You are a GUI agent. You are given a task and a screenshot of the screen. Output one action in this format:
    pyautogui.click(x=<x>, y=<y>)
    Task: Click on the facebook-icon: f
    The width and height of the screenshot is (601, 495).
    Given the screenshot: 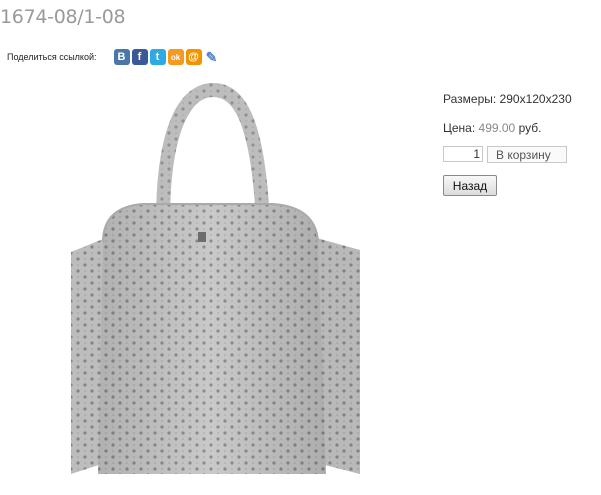 What is the action you would take?
    pyautogui.click(x=139, y=57)
    